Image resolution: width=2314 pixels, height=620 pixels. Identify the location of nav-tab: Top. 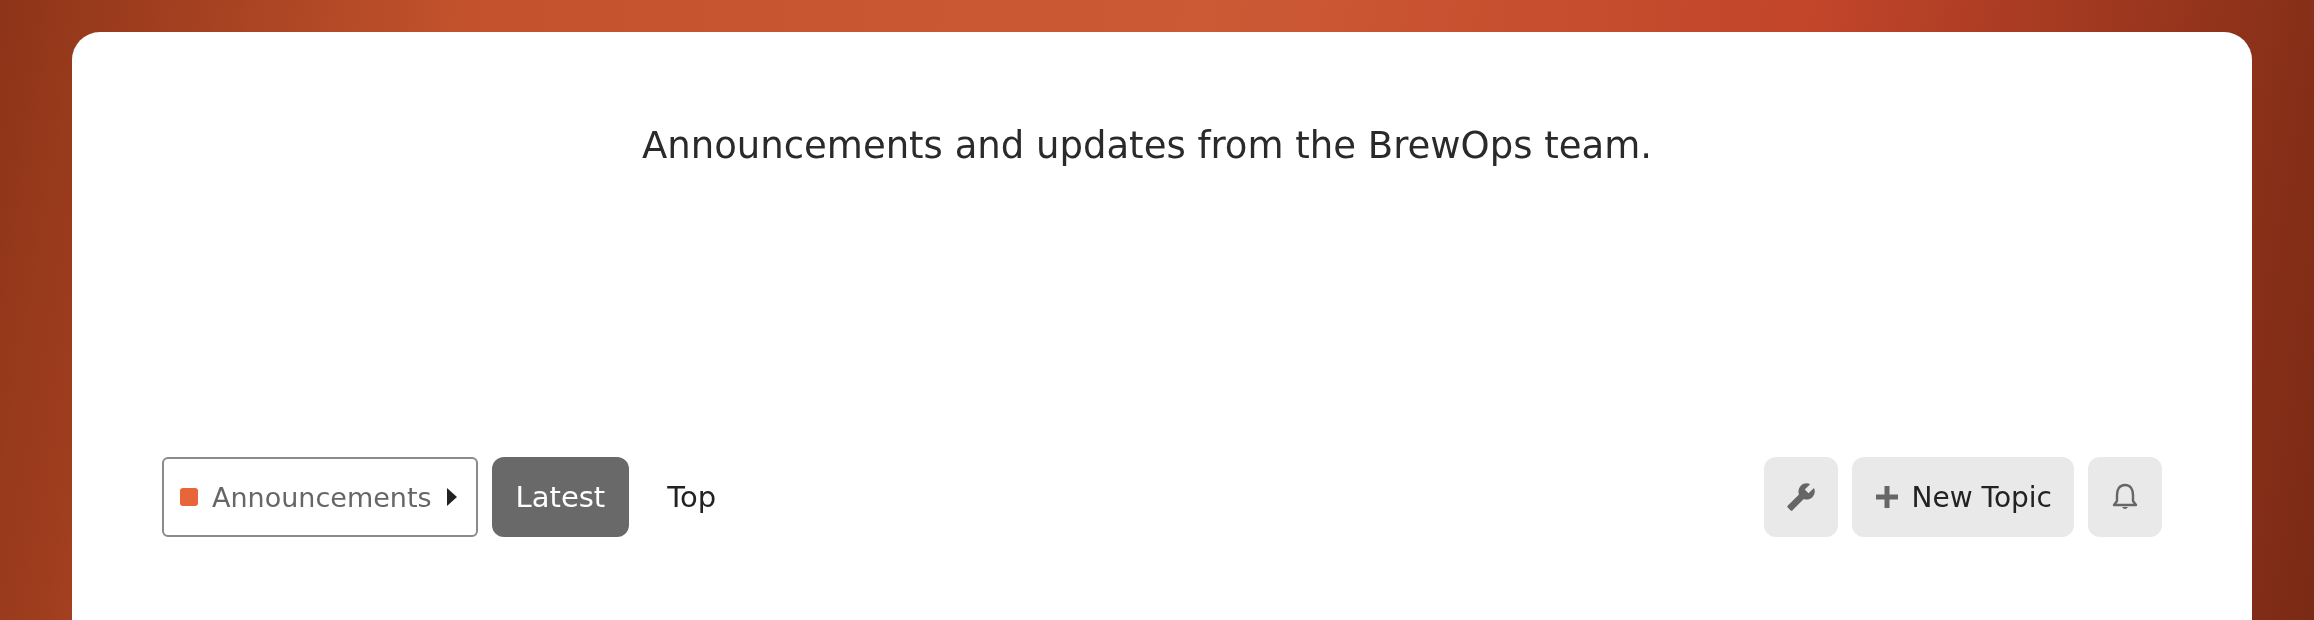
(692, 497).